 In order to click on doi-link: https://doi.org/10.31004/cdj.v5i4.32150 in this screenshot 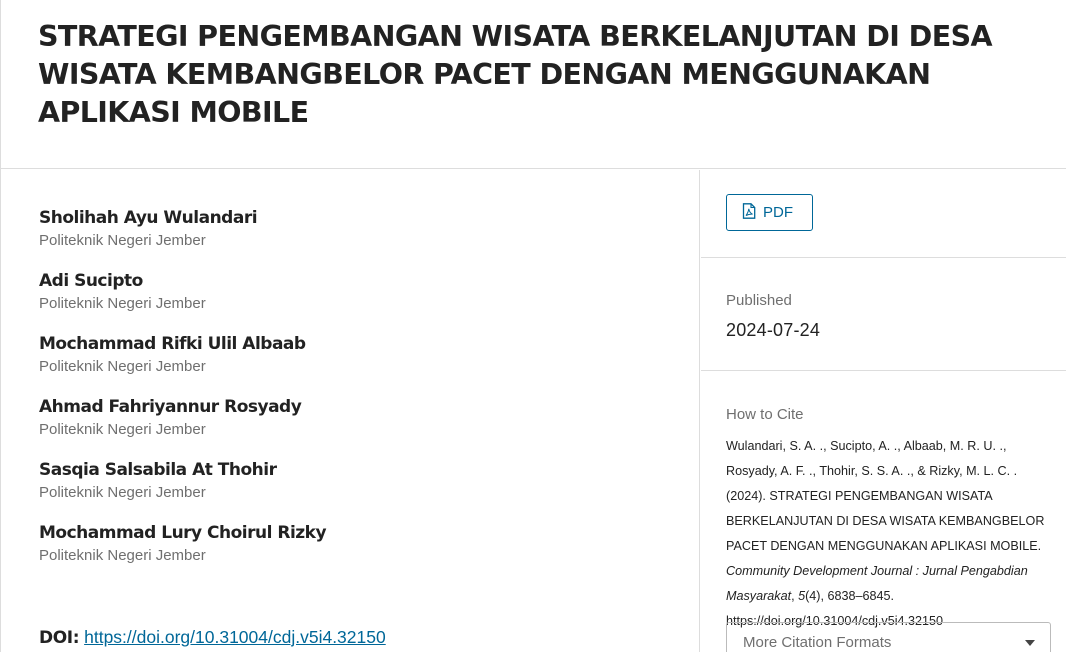, I will do `click(235, 637)`.